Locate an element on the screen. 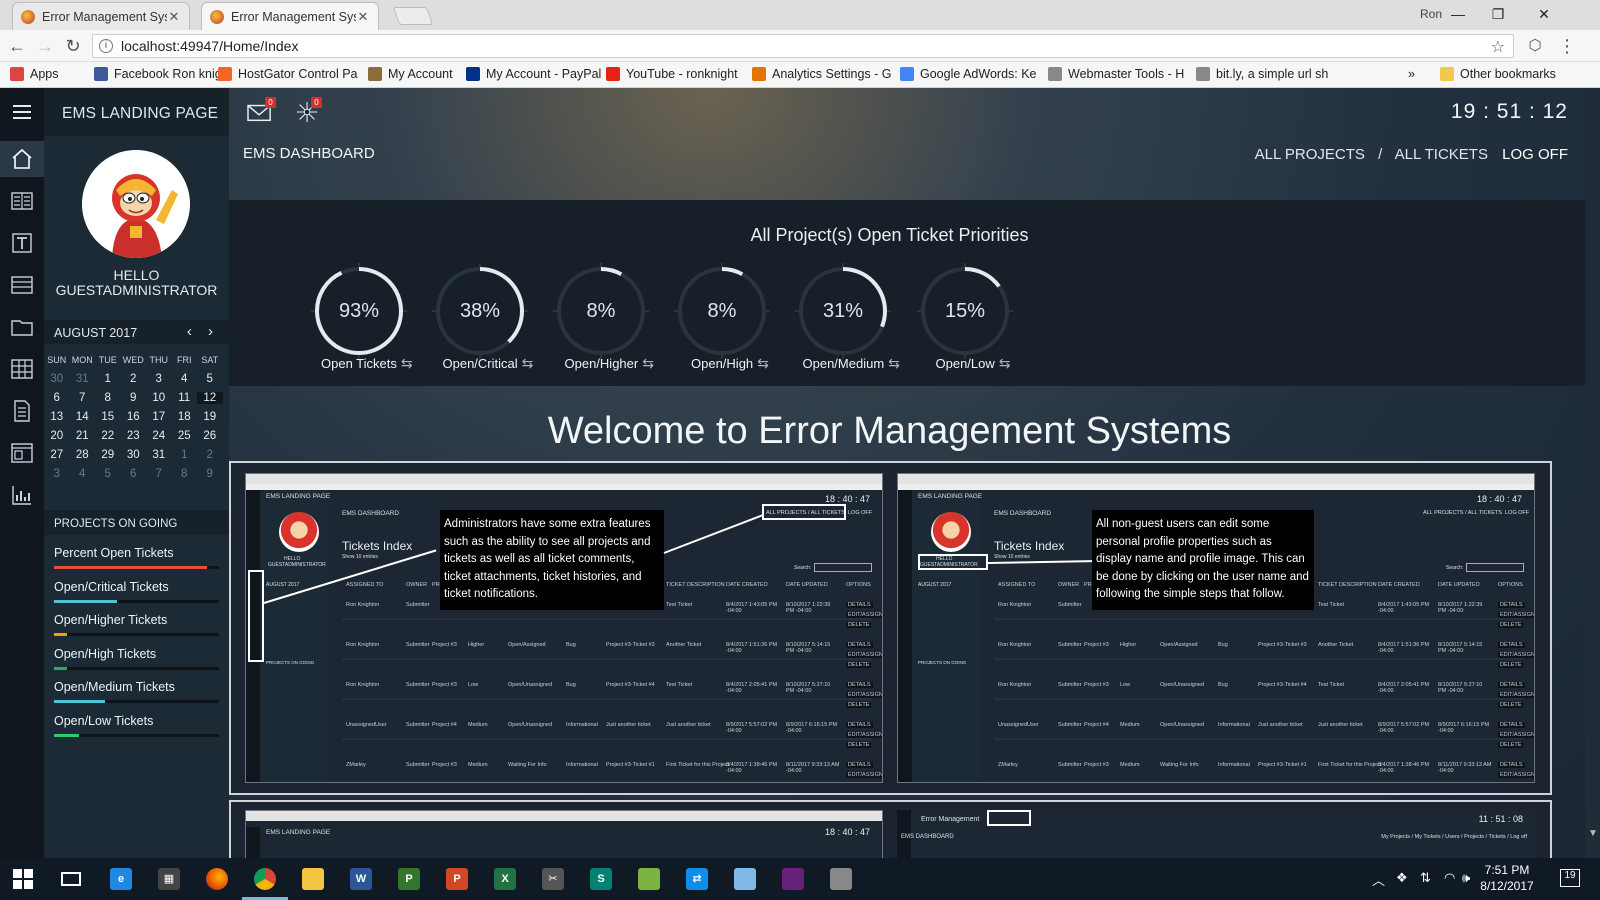  project-label: Open/Higher Tickets is located at coordinates (136, 620).